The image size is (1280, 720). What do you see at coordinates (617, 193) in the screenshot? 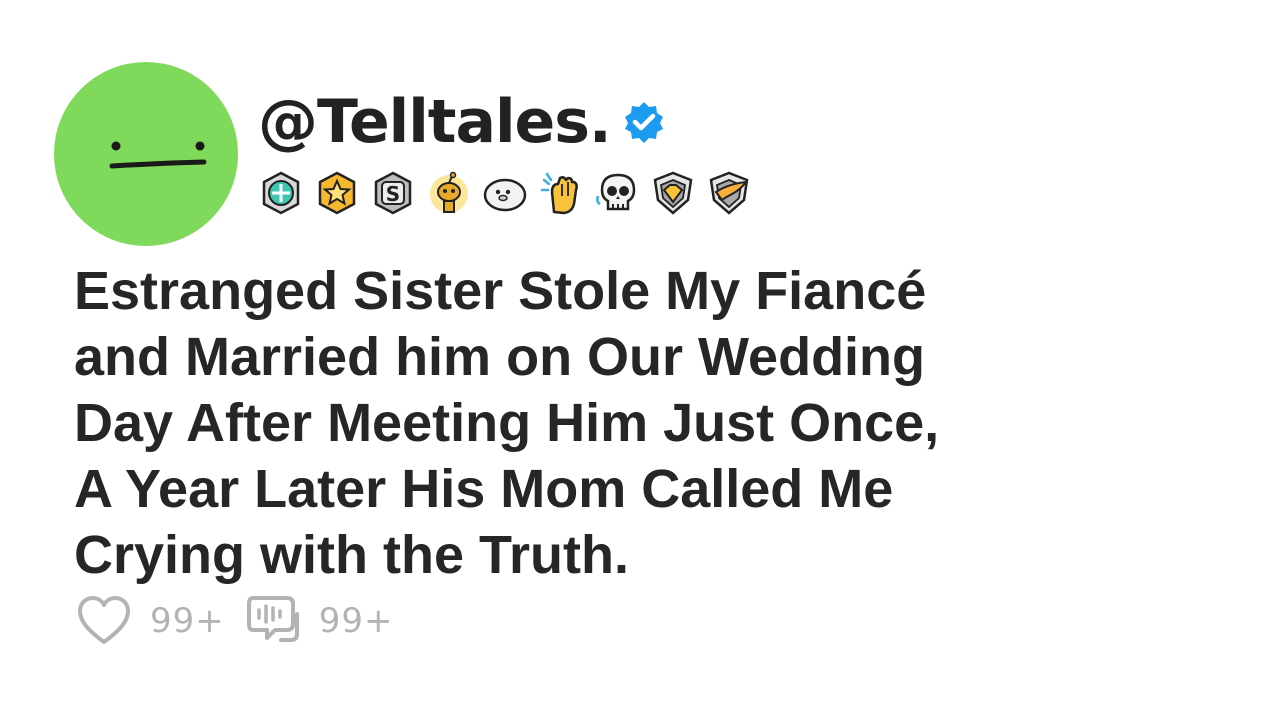
I see `skull-award-icon` at bounding box center [617, 193].